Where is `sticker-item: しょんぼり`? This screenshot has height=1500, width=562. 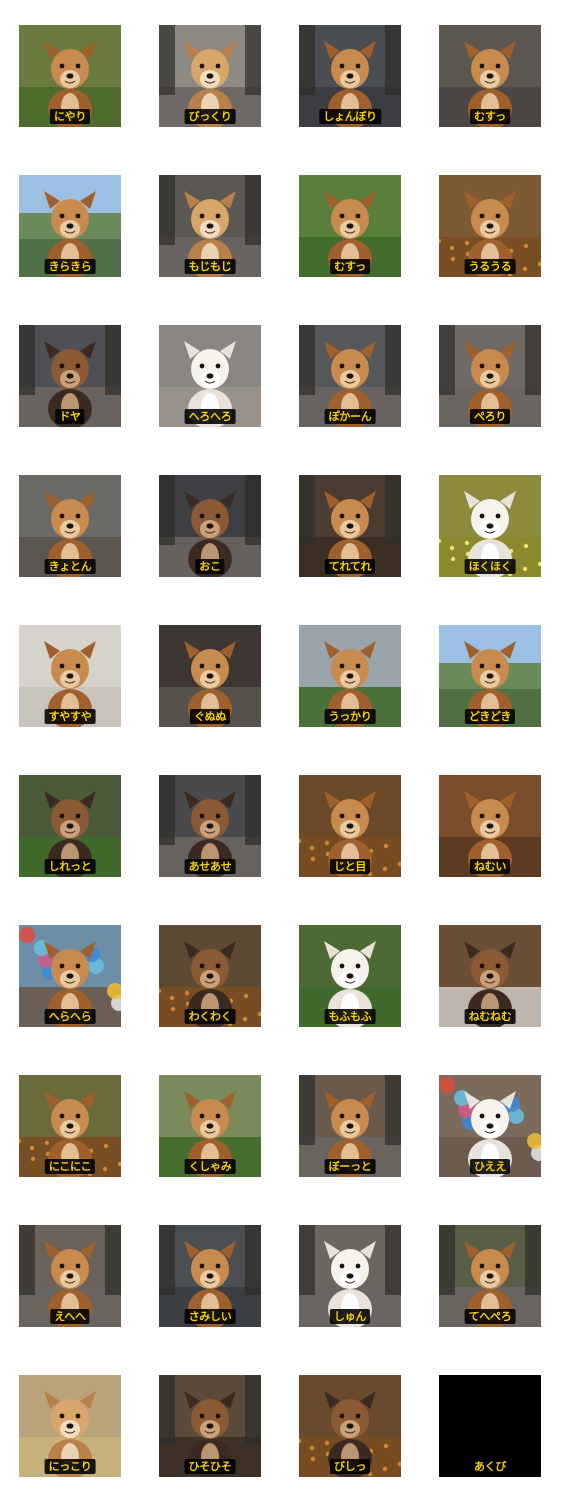
sticker-item: しょんぼり is located at coordinates (350, 76).